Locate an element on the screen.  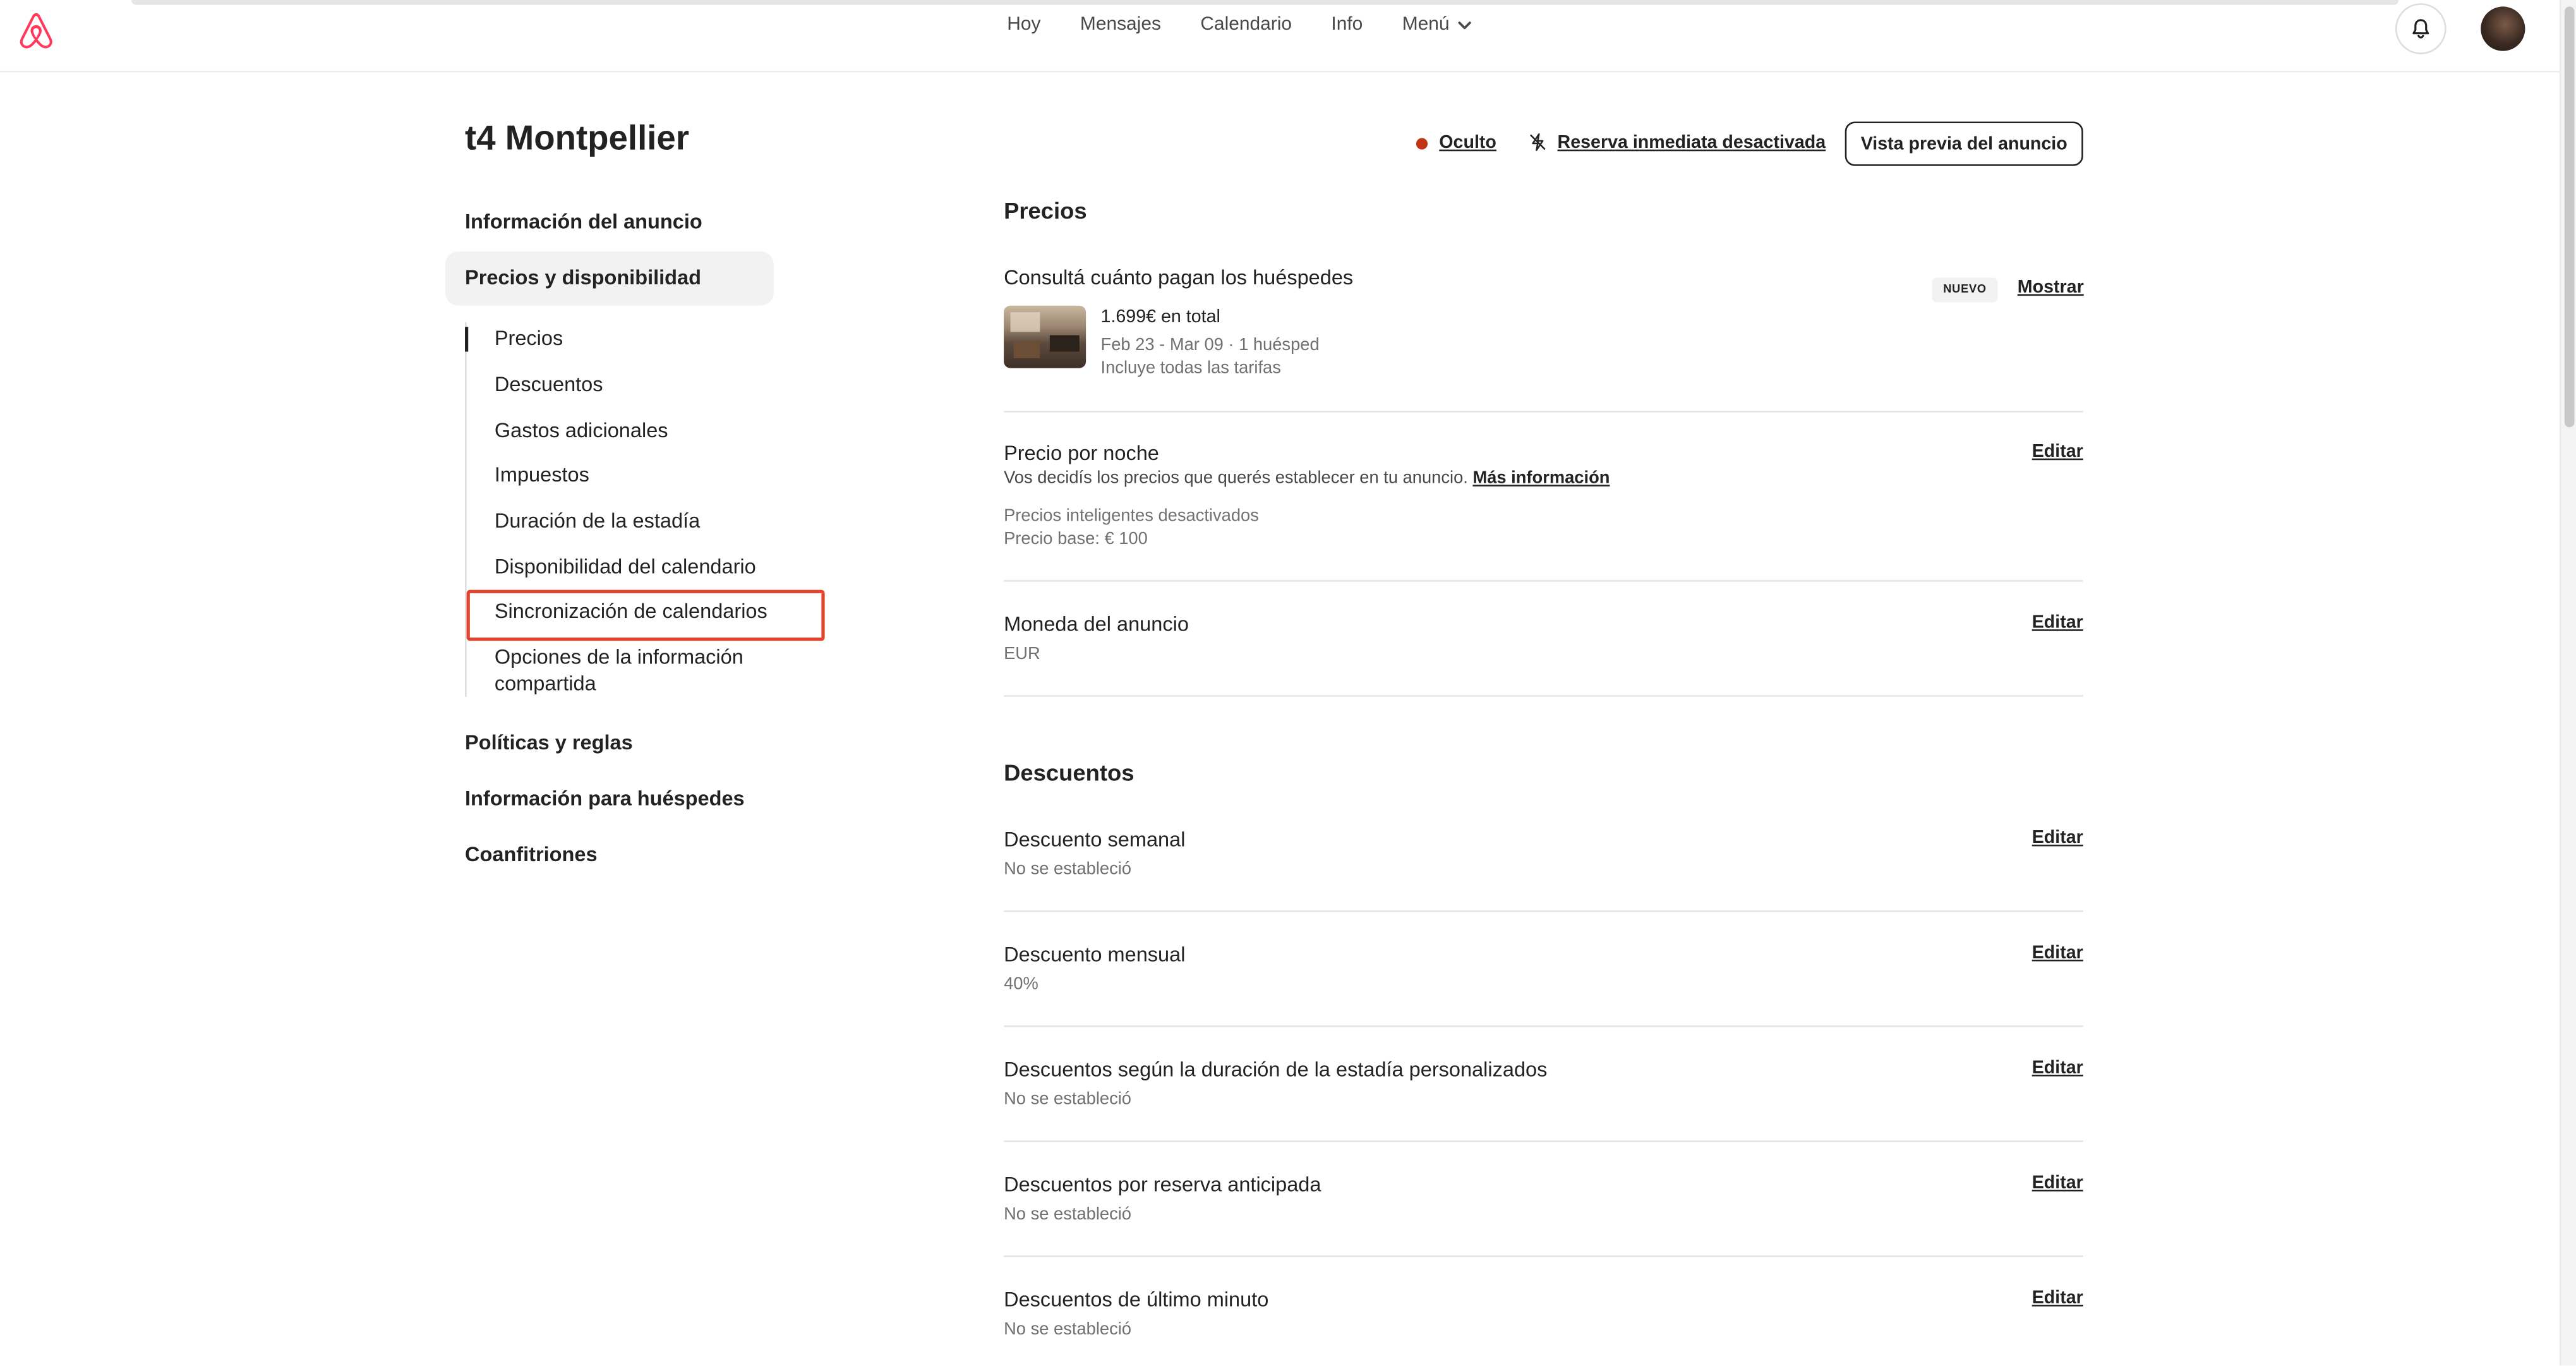
status-hidden-link: Oculto is located at coordinates (1467, 143).